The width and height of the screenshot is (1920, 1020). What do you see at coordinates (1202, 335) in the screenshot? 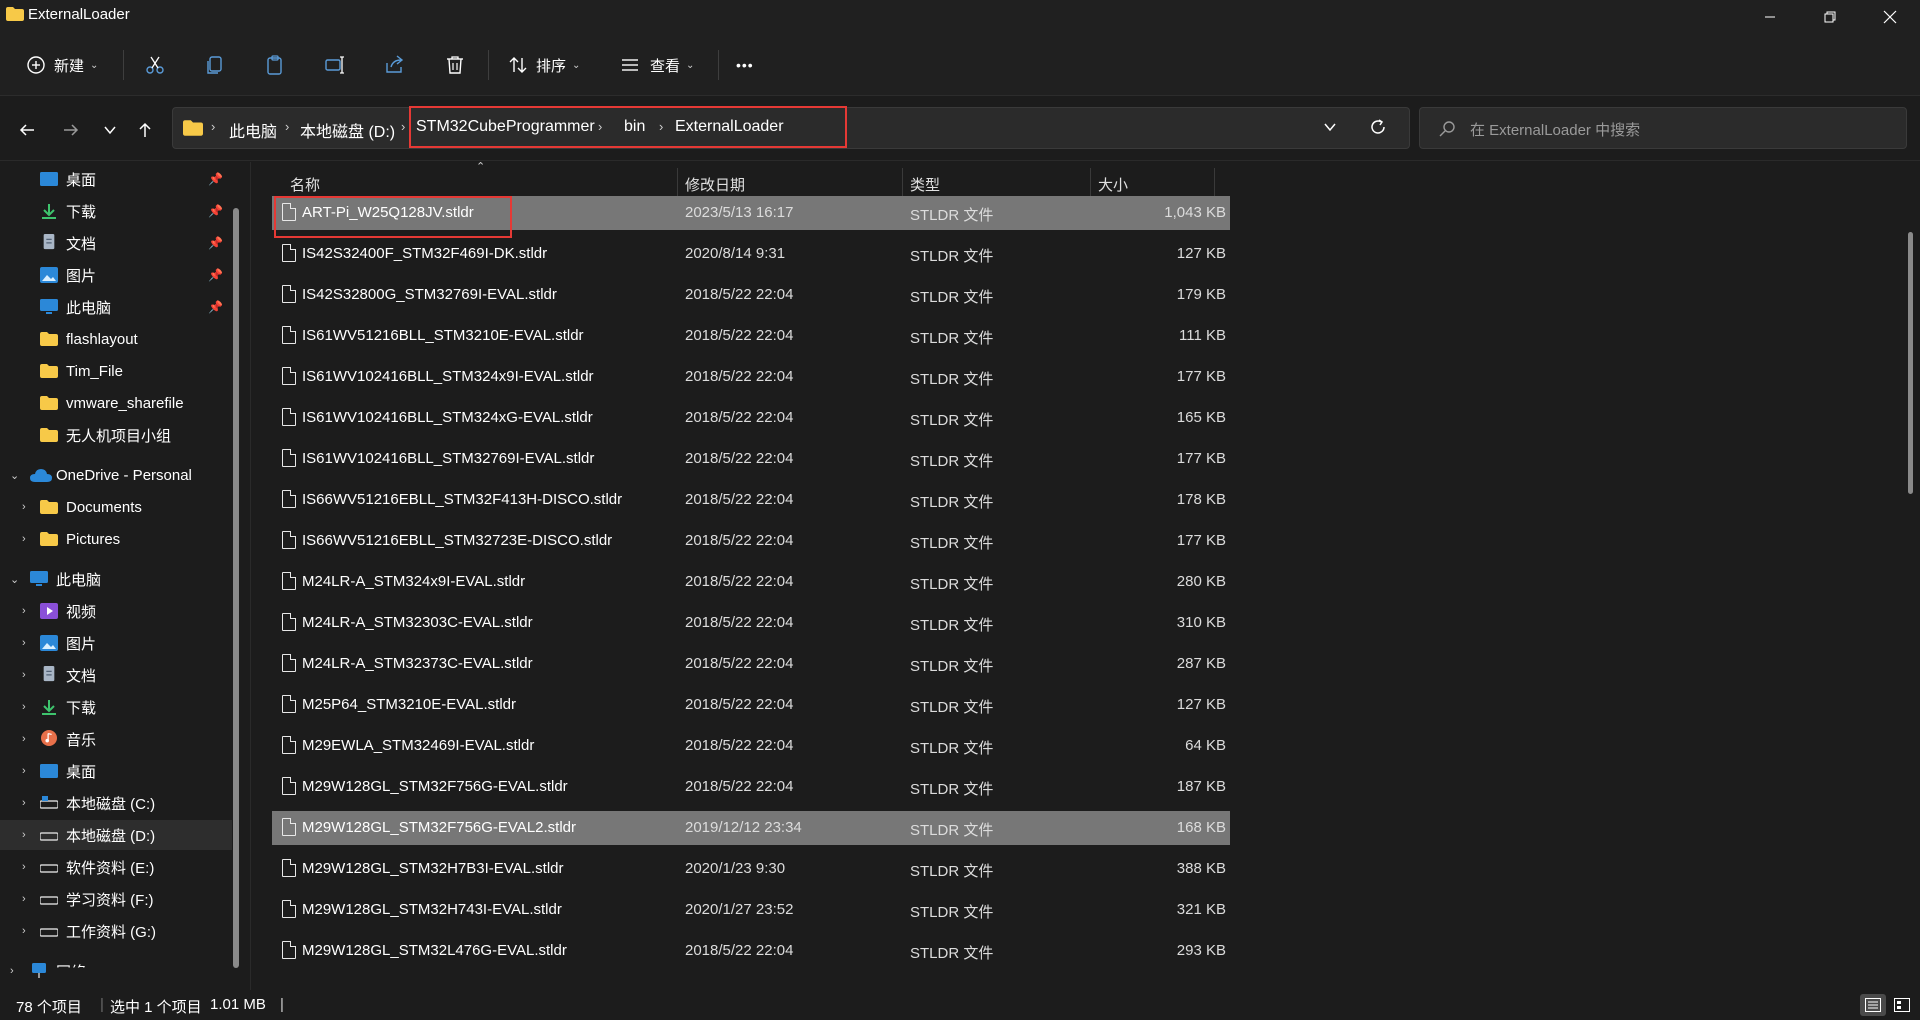
I see `file-size: 111 KB` at bounding box center [1202, 335].